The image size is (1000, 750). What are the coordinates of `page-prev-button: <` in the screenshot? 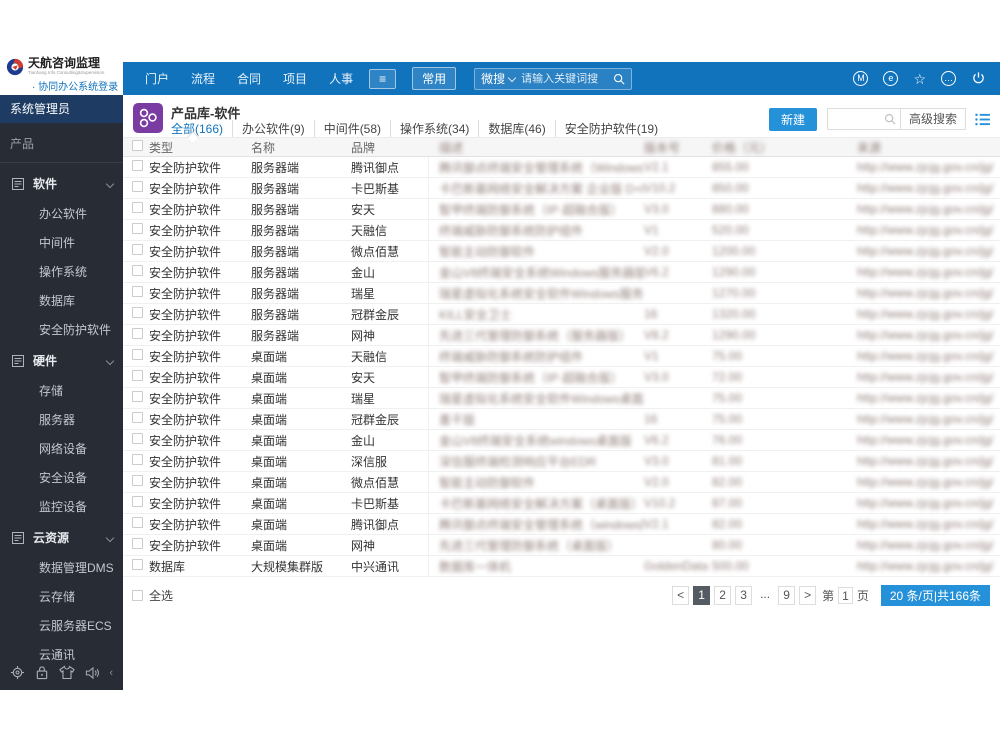 It's located at (681, 595).